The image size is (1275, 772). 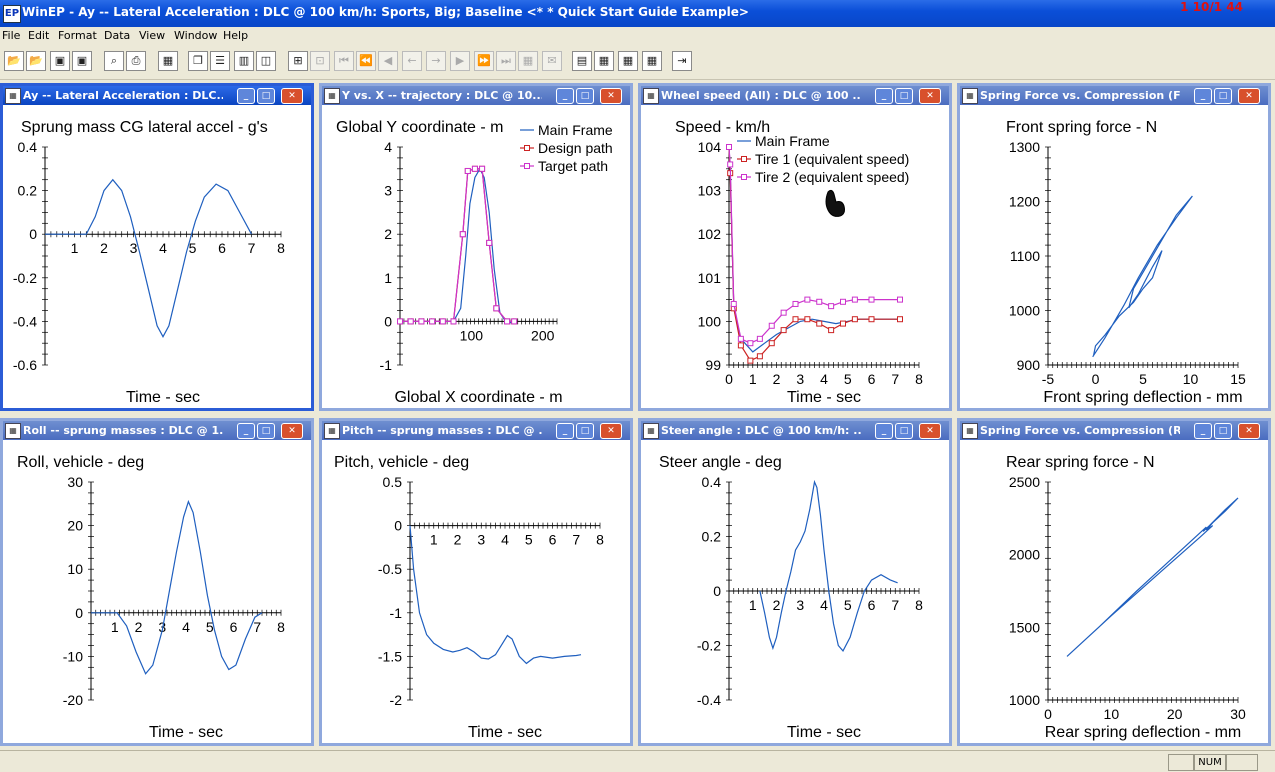 What do you see at coordinates (114, 61) in the screenshot?
I see `zoom-icon: ⌕` at bounding box center [114, 61].